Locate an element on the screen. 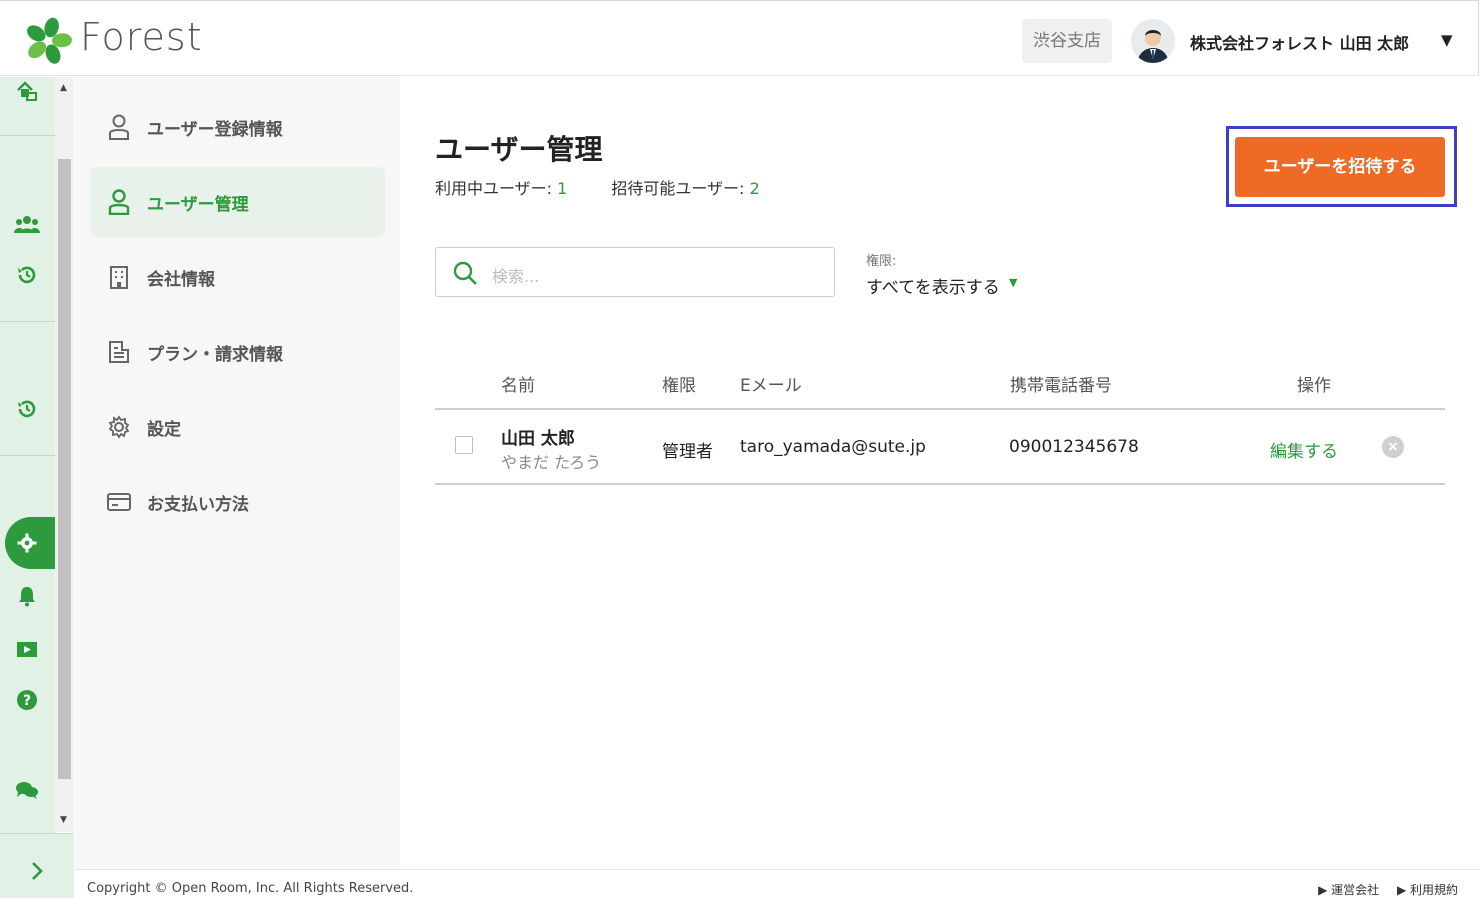  branch-selector: 渋谷支店 is located at coordinates (1067, 41).